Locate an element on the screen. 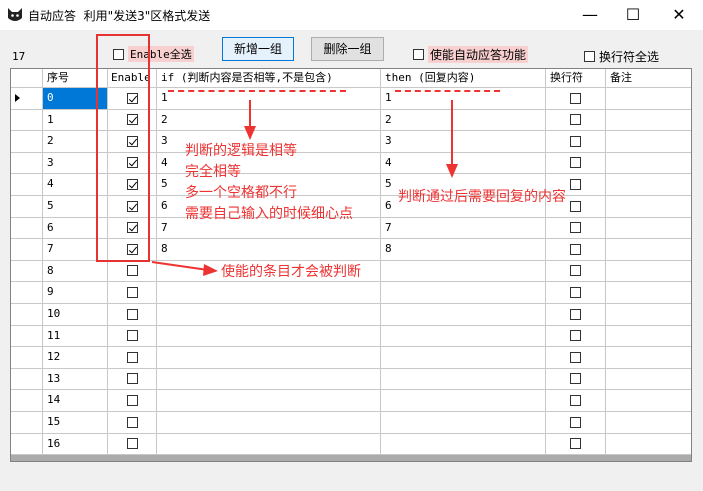  logic-note: 判断的逻辑是相等 完全相等 多一个空格都不行 需要自己输入的时候细心点 is located at coordinates (269, 183).